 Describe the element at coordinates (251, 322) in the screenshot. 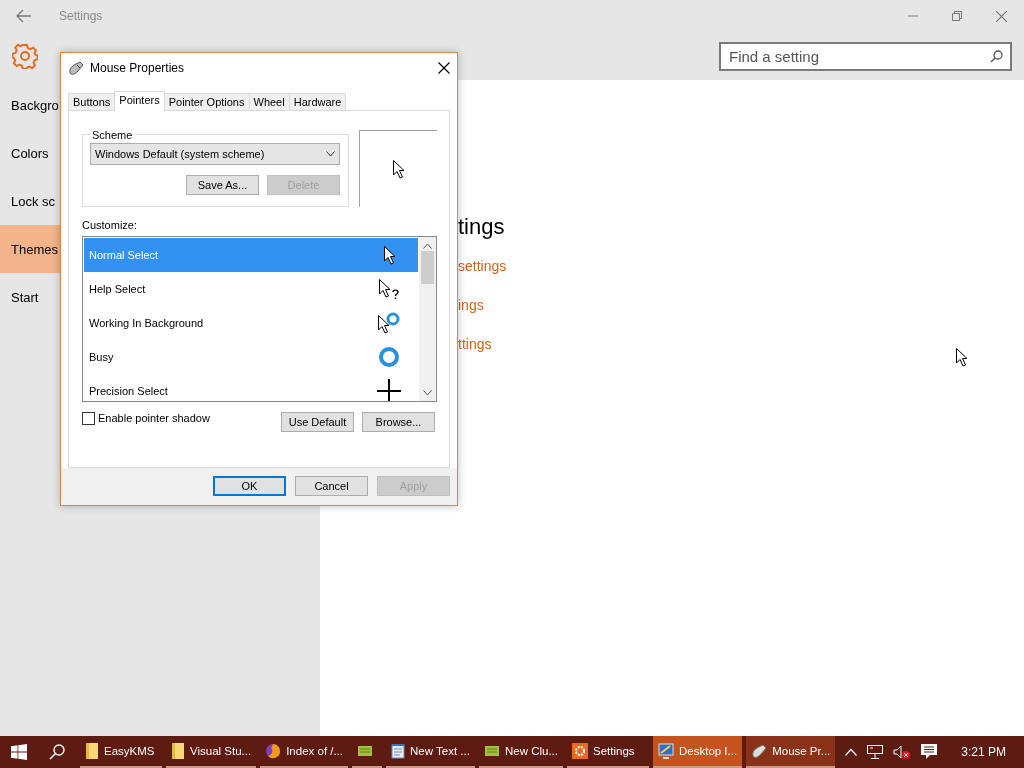

I see `pointer-list-item: Working In Background` at that location.